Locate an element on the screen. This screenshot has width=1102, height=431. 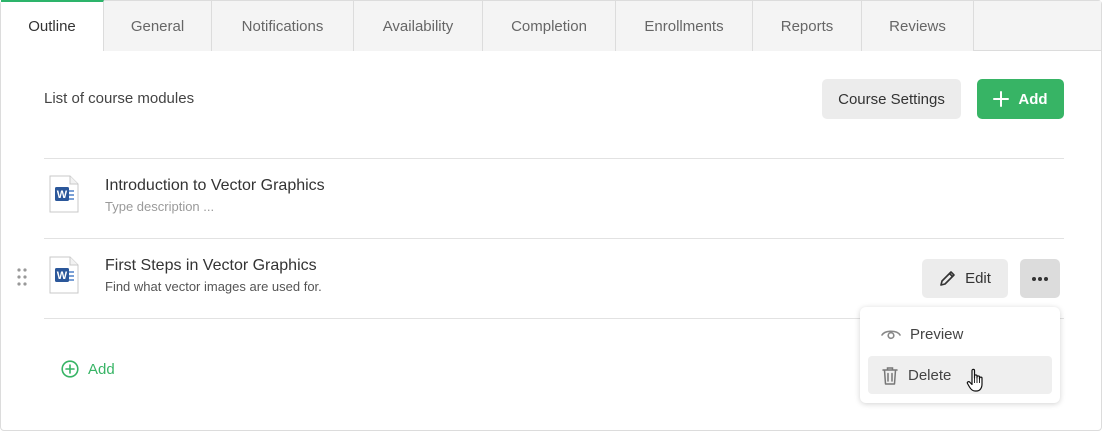
add-module-button: Add is located at coordinates (1020, 99).